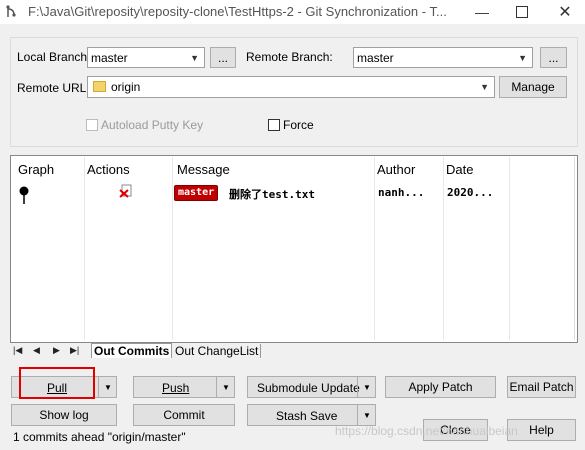 The image size is (585, 450). Describe the element at coordinates (53, 88) in the screenshot. I see `remote-url-label: Remote URL:` at that location.